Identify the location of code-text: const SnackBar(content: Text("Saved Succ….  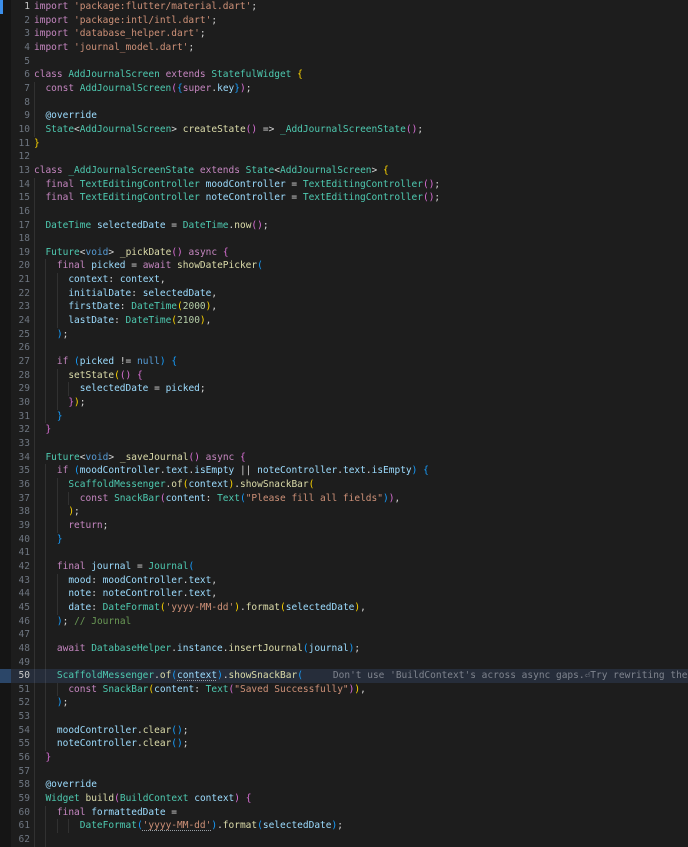
(359, 690).